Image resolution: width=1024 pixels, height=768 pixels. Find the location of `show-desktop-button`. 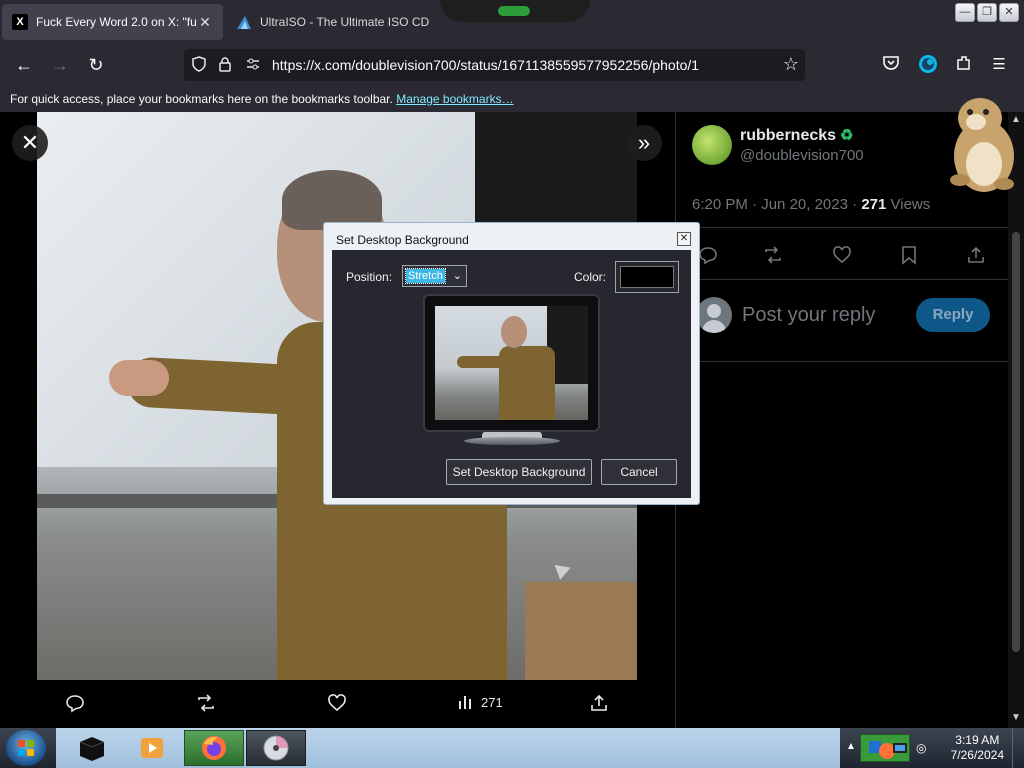

show-desktop-button is located at coordinates (1018, 748).